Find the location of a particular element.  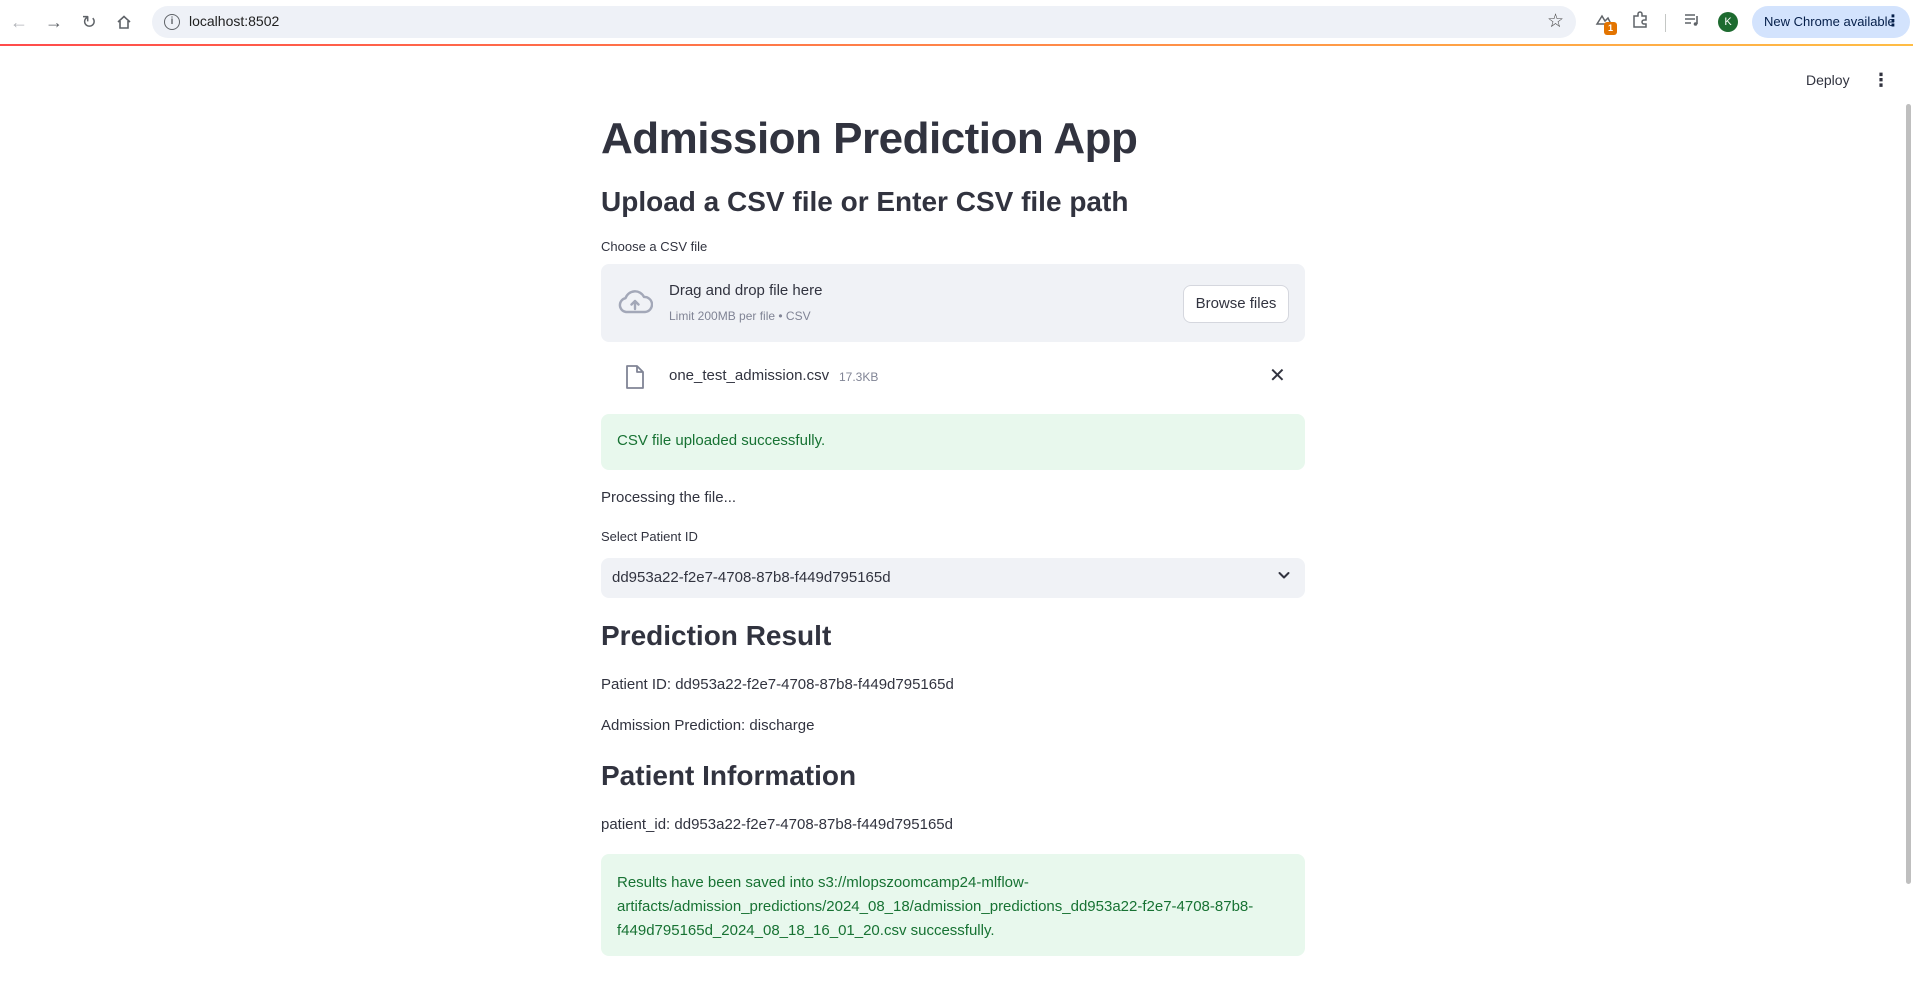

select-patient-label: Select Patient ID is located at coordinates (649, 536).